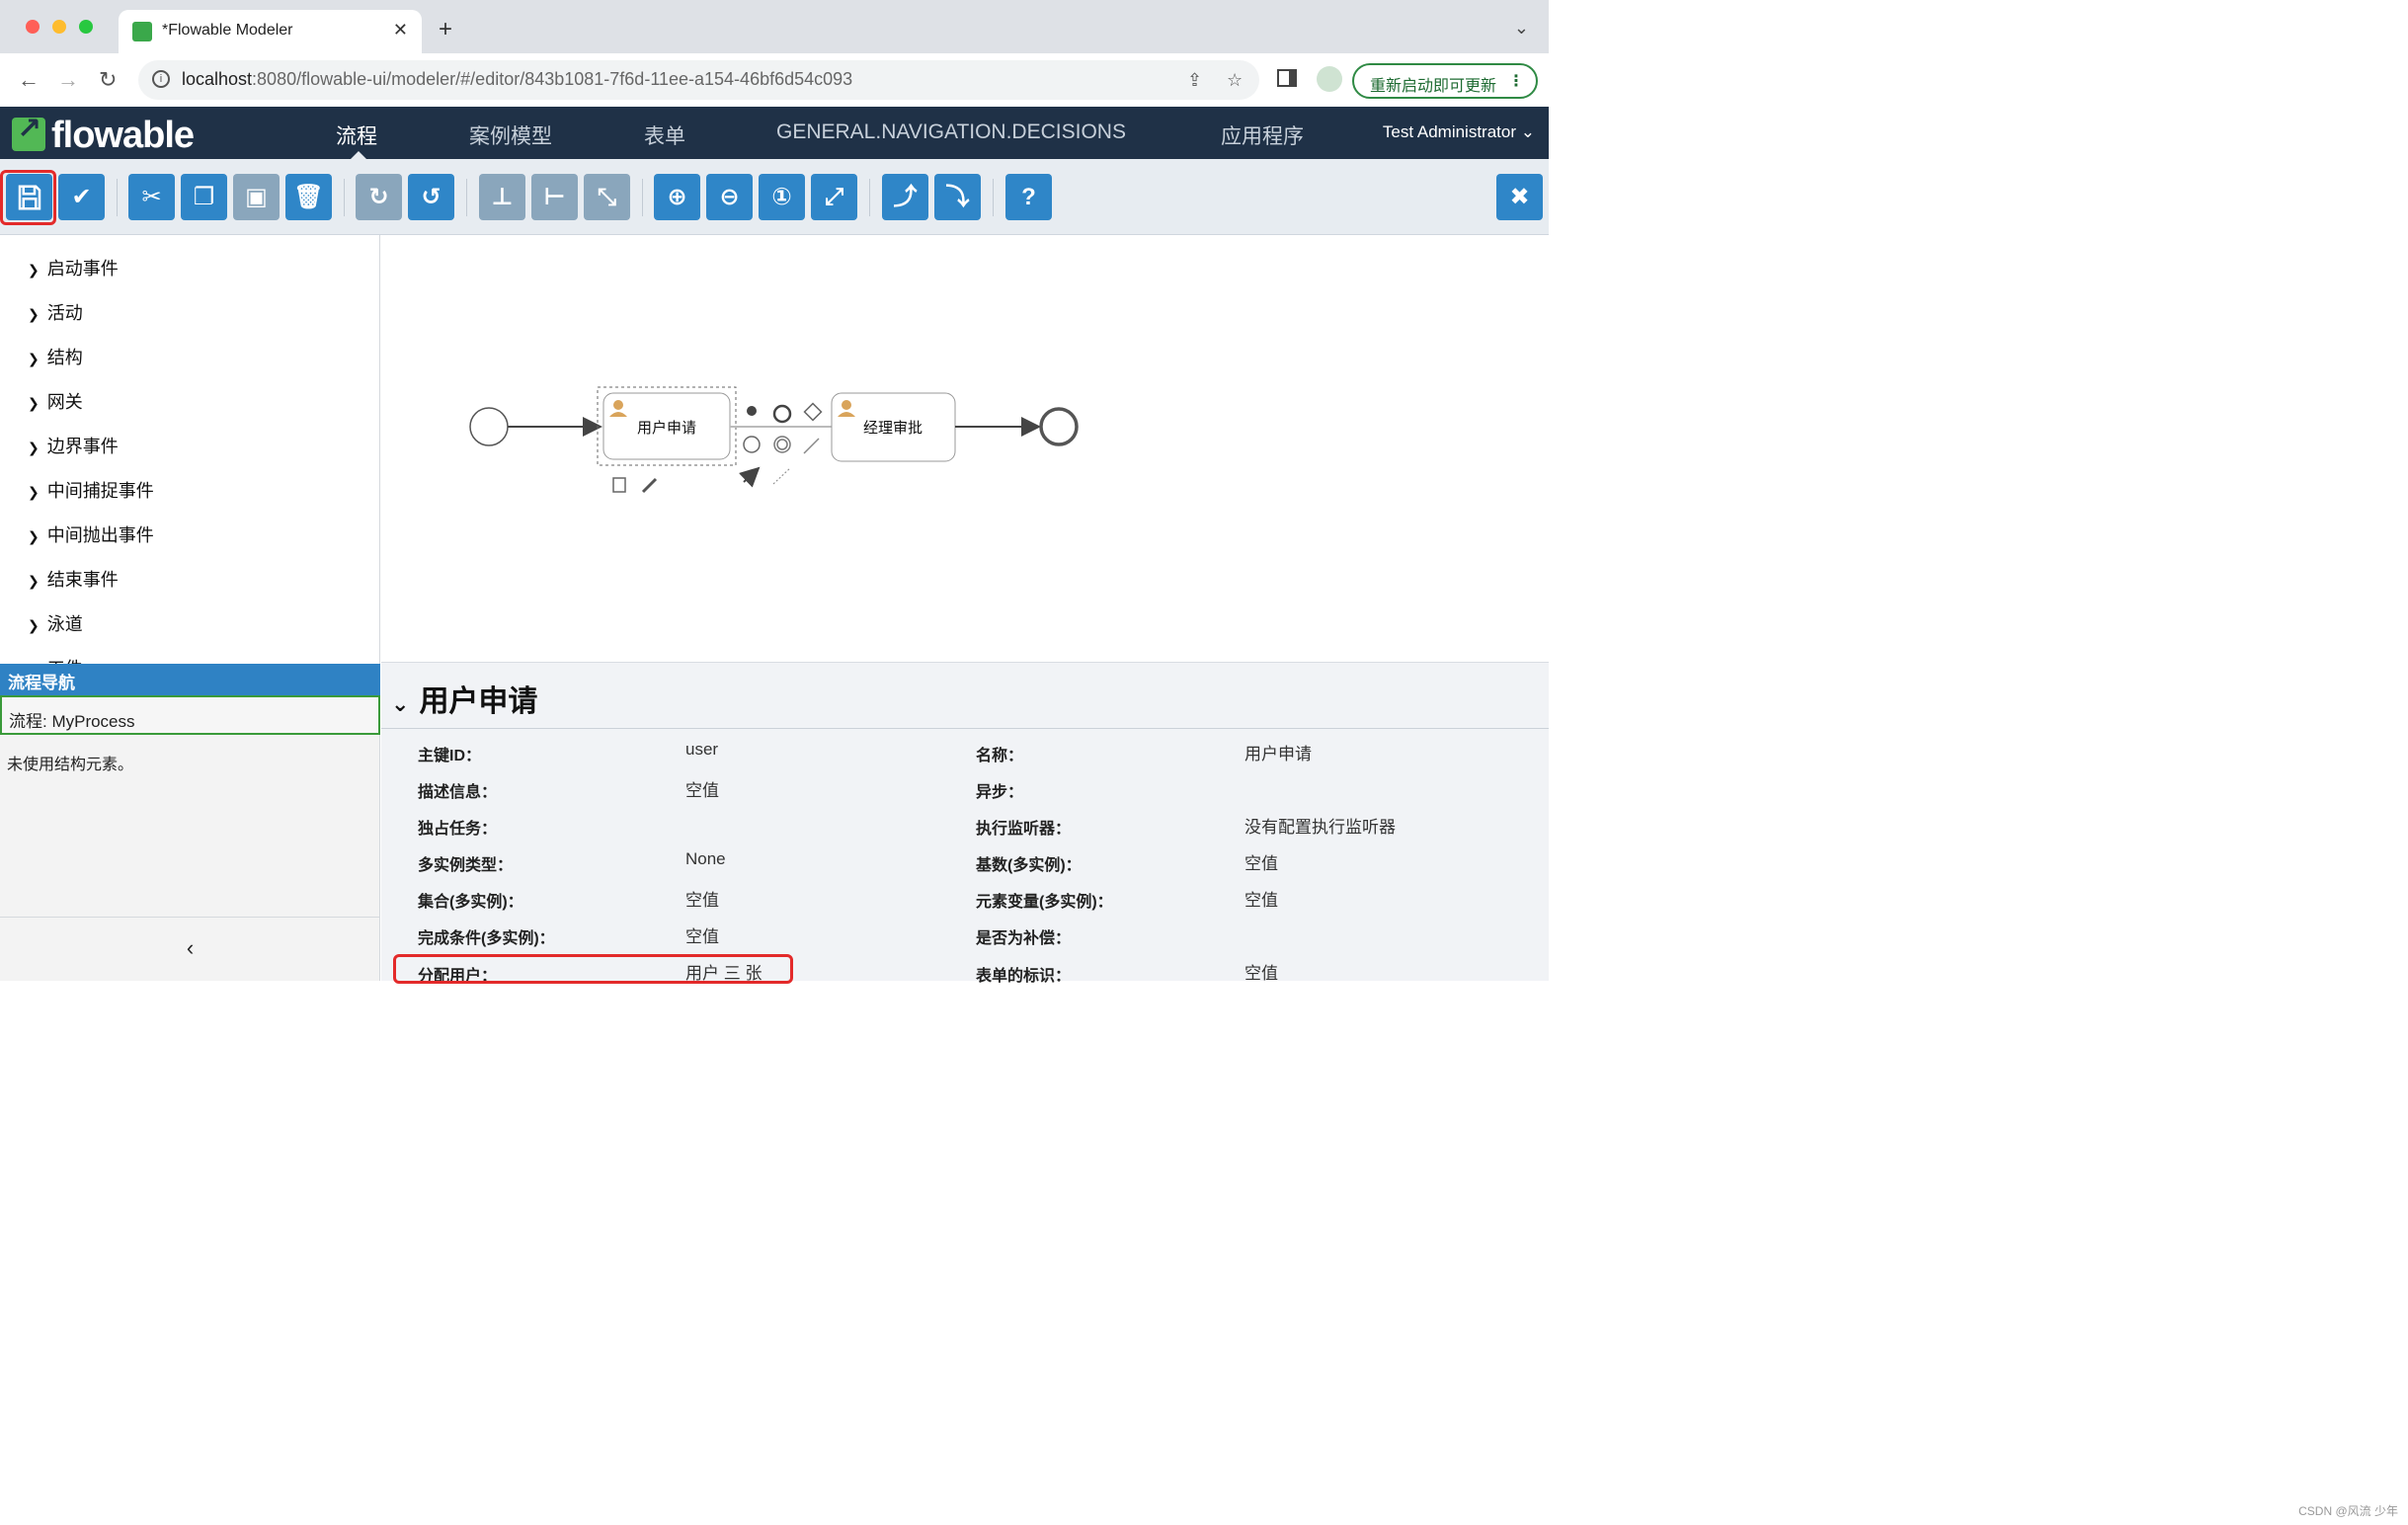 The height and width of the screenshot is (1525, 2408). I want to click on collapse-panel-button: ‹, so click(190, 949).